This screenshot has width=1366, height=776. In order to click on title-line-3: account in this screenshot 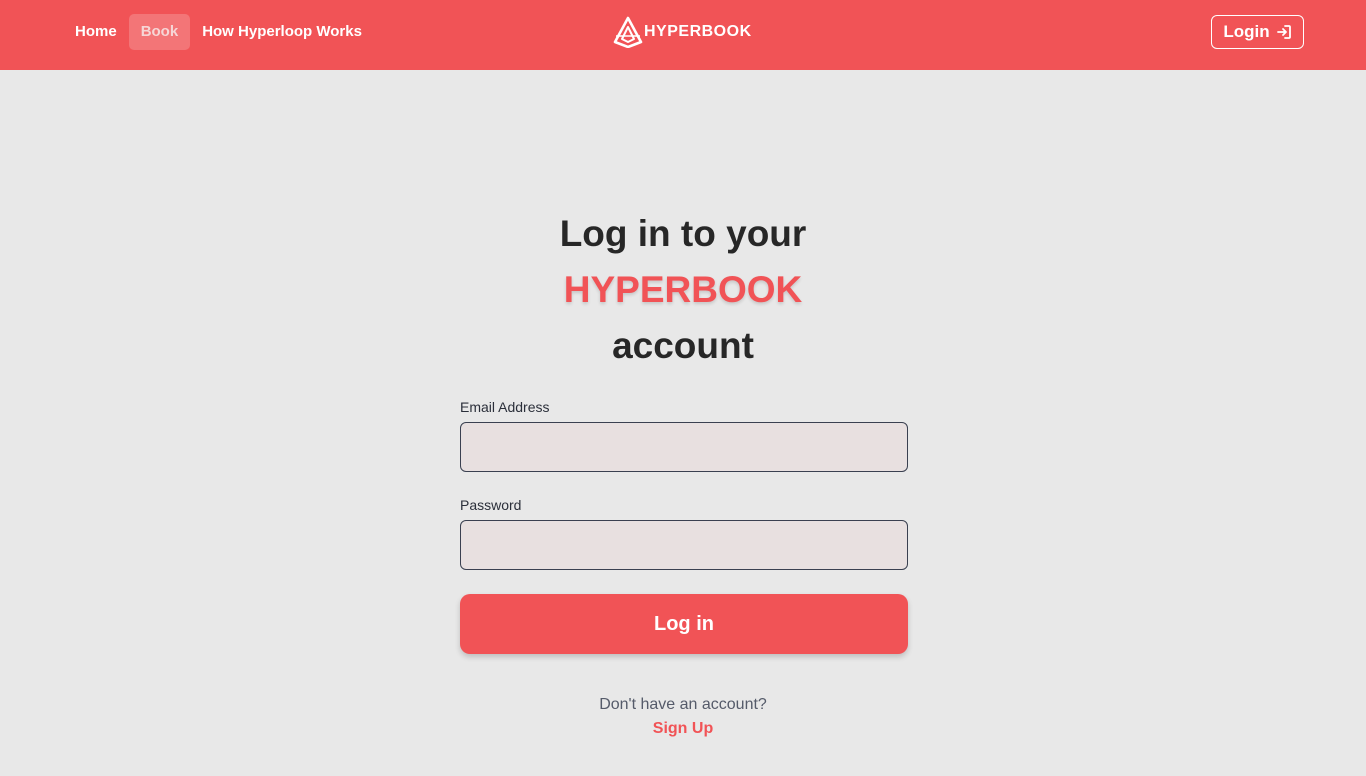, I will do `click(683, 345)`.